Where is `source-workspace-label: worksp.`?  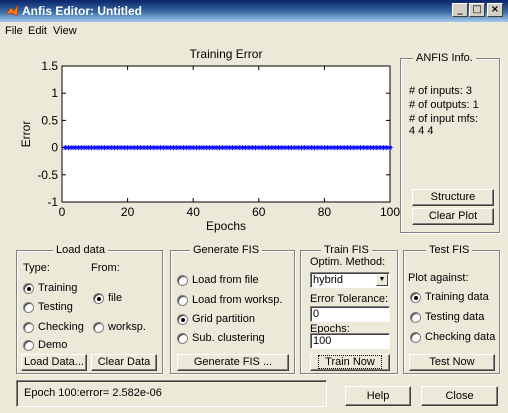
source-workspace-label: worksp. is located at coordinates (127, 327).